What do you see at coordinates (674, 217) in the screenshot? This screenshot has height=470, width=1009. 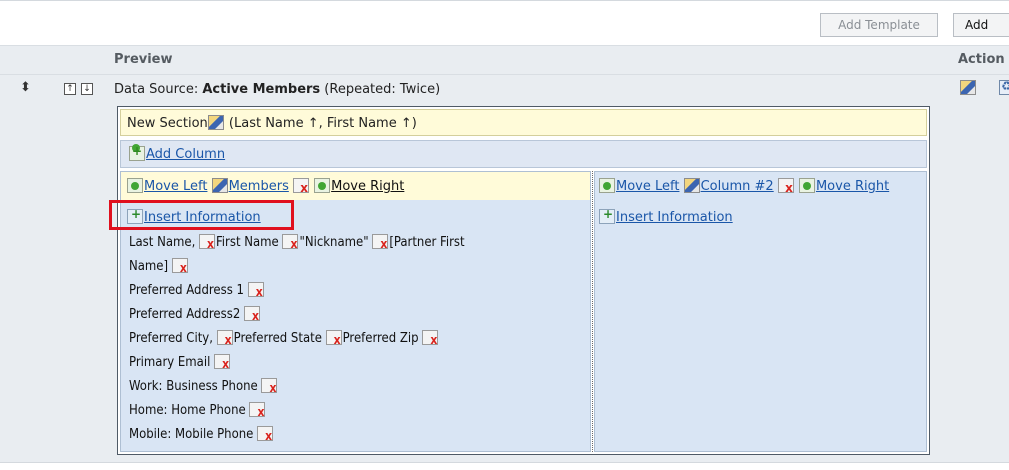 I see `insert-information-link: Insert Information` at bounding box center [674, 217].